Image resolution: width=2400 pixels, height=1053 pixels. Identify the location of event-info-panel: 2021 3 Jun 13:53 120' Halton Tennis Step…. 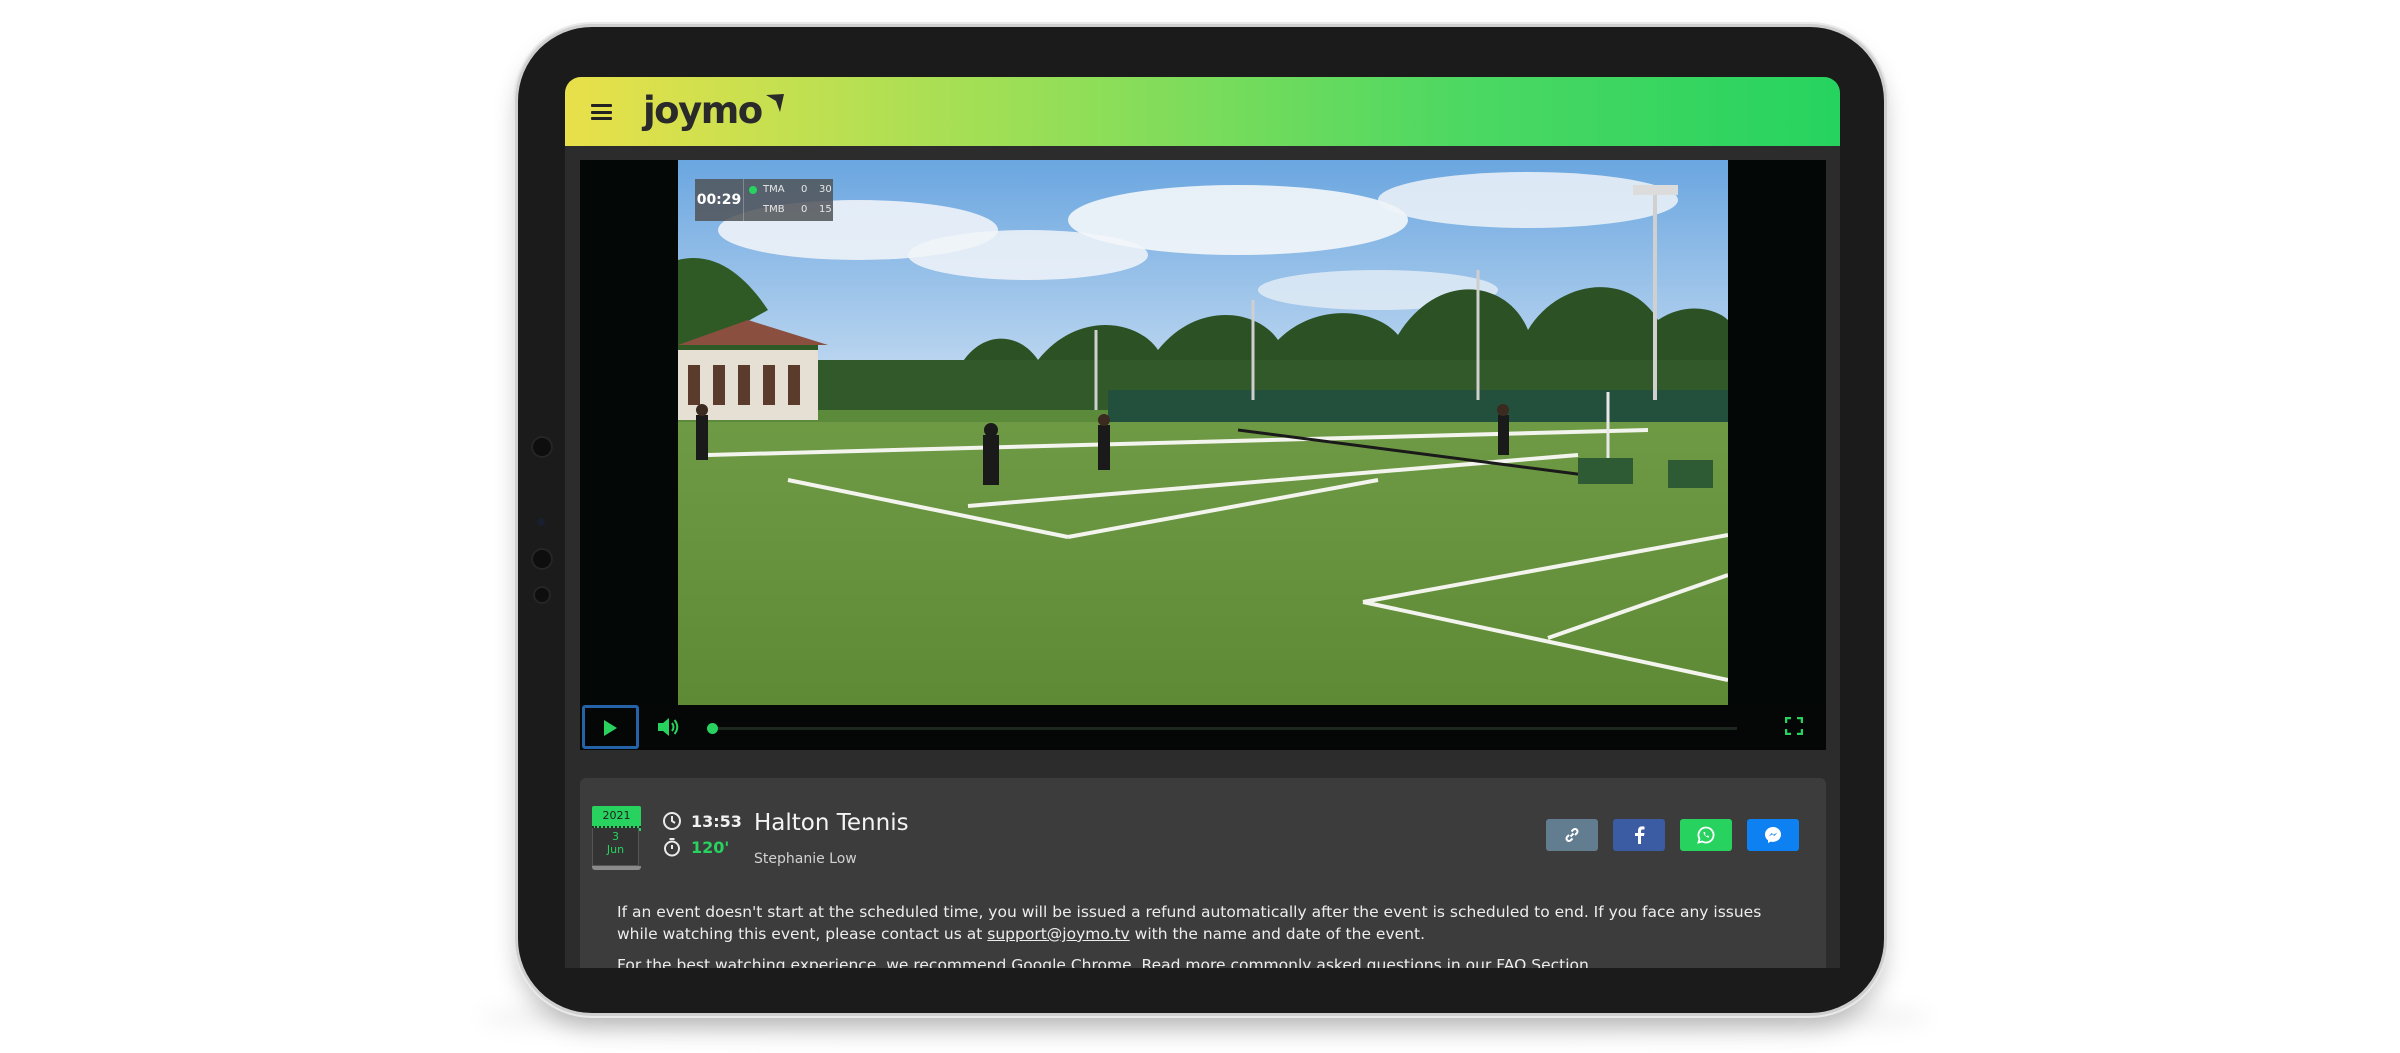
(1203, 873).